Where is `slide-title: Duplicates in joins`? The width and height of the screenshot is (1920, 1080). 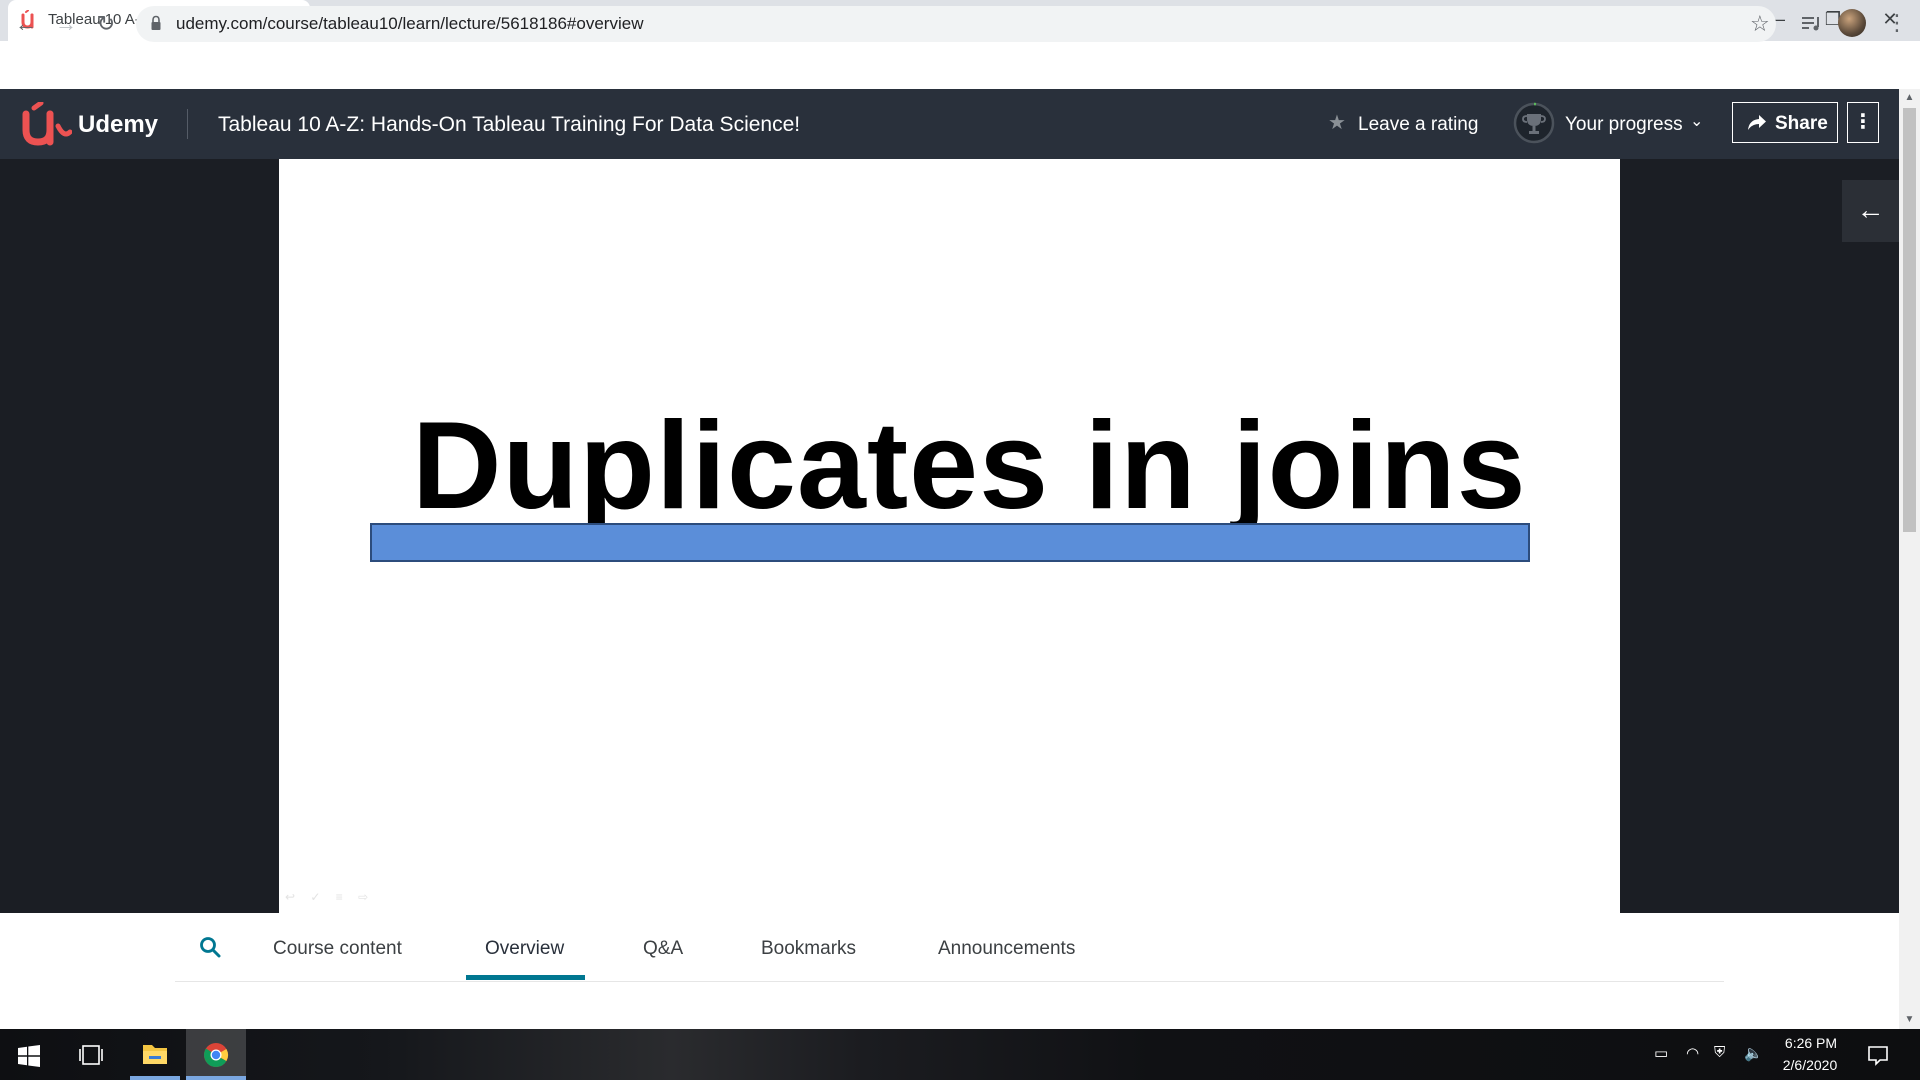 slide-title: Duplicates in joins is located at coordinates (969, 466).